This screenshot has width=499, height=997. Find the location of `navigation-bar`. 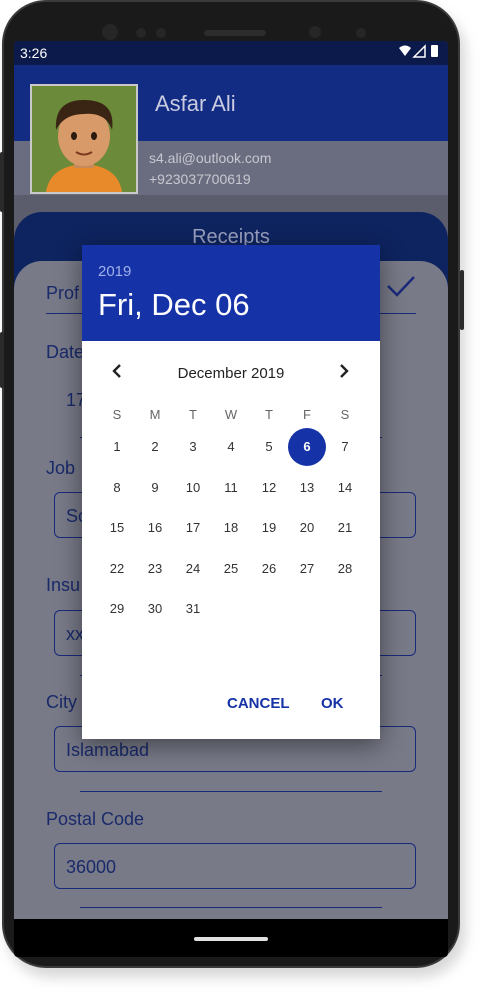

navigation-bar is located at coordinates (231, 938).